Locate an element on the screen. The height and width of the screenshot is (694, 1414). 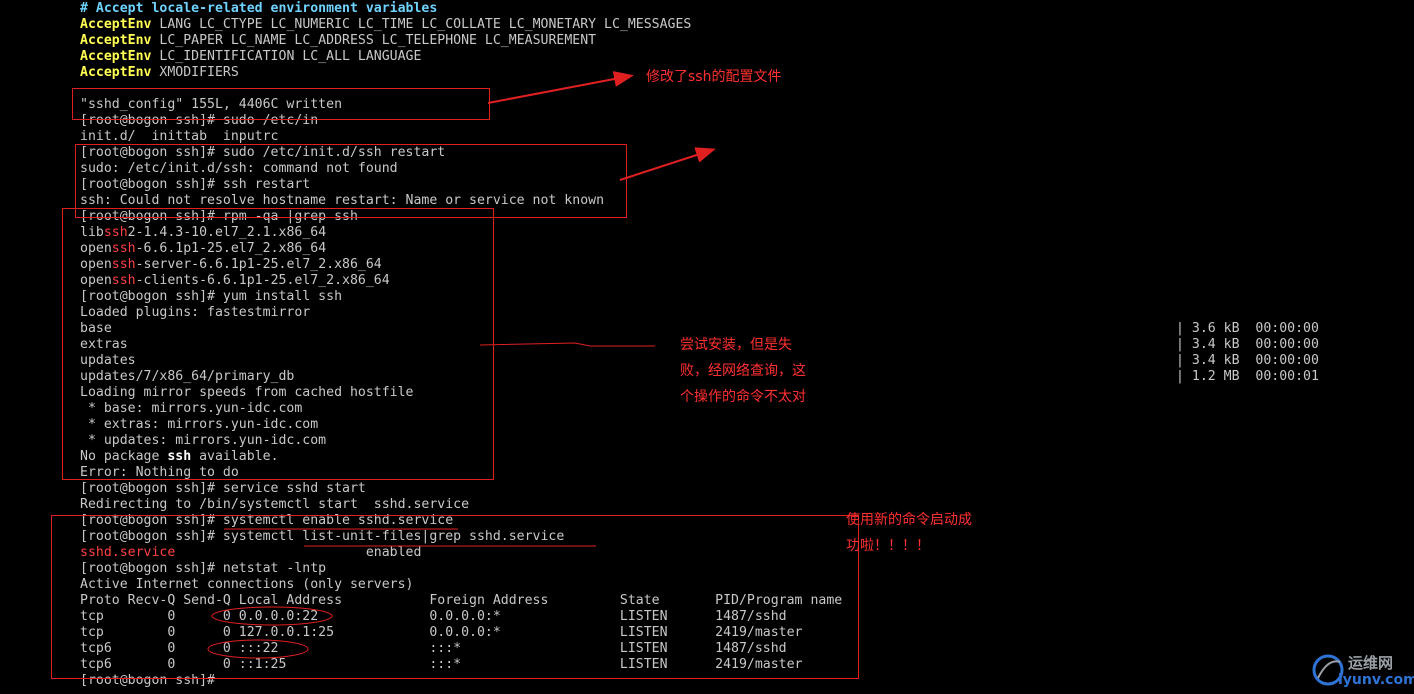
port-22-circle is located at coordinates (272, 616).